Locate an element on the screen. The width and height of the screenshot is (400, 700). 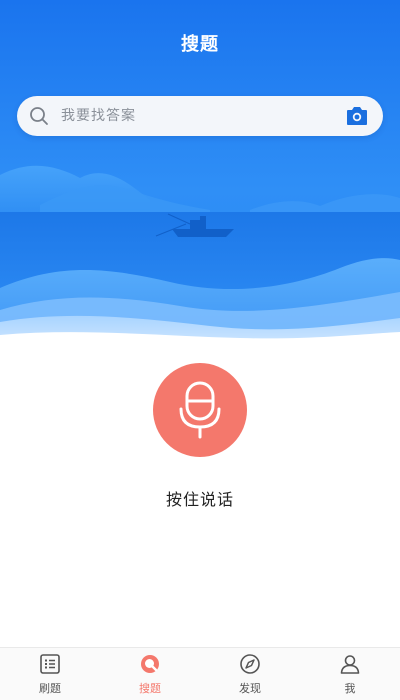
tab-search: 搜题 is located at coordinates (150, 674).